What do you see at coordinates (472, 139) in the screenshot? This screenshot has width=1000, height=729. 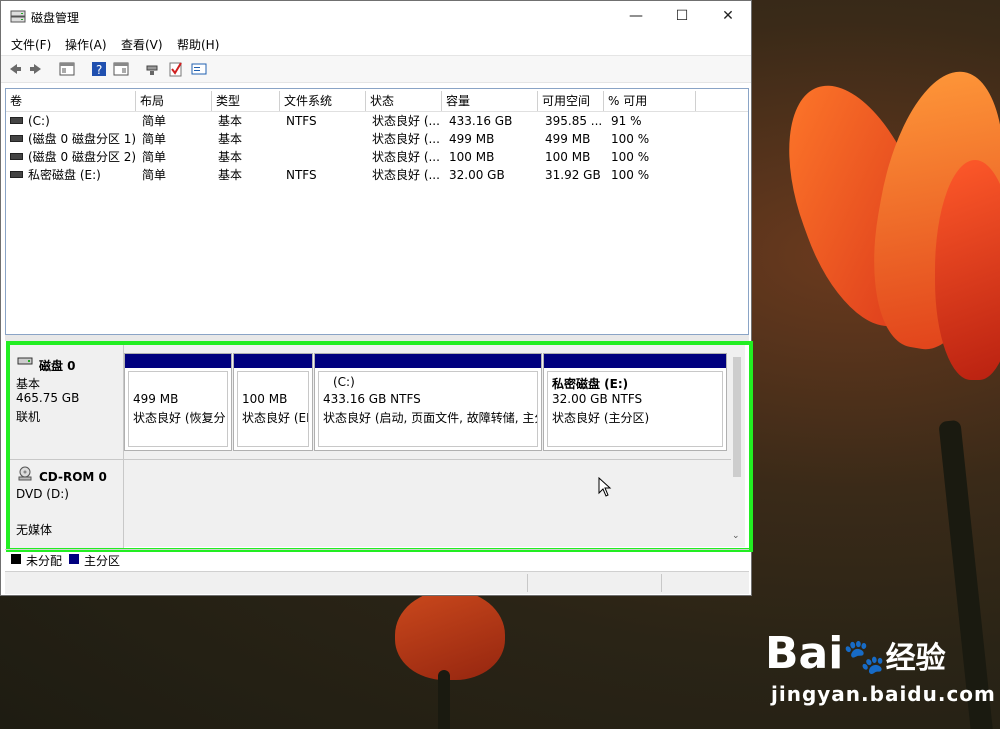 I see `capacity-cell: 499 MB` at bounding box center [472, 139].